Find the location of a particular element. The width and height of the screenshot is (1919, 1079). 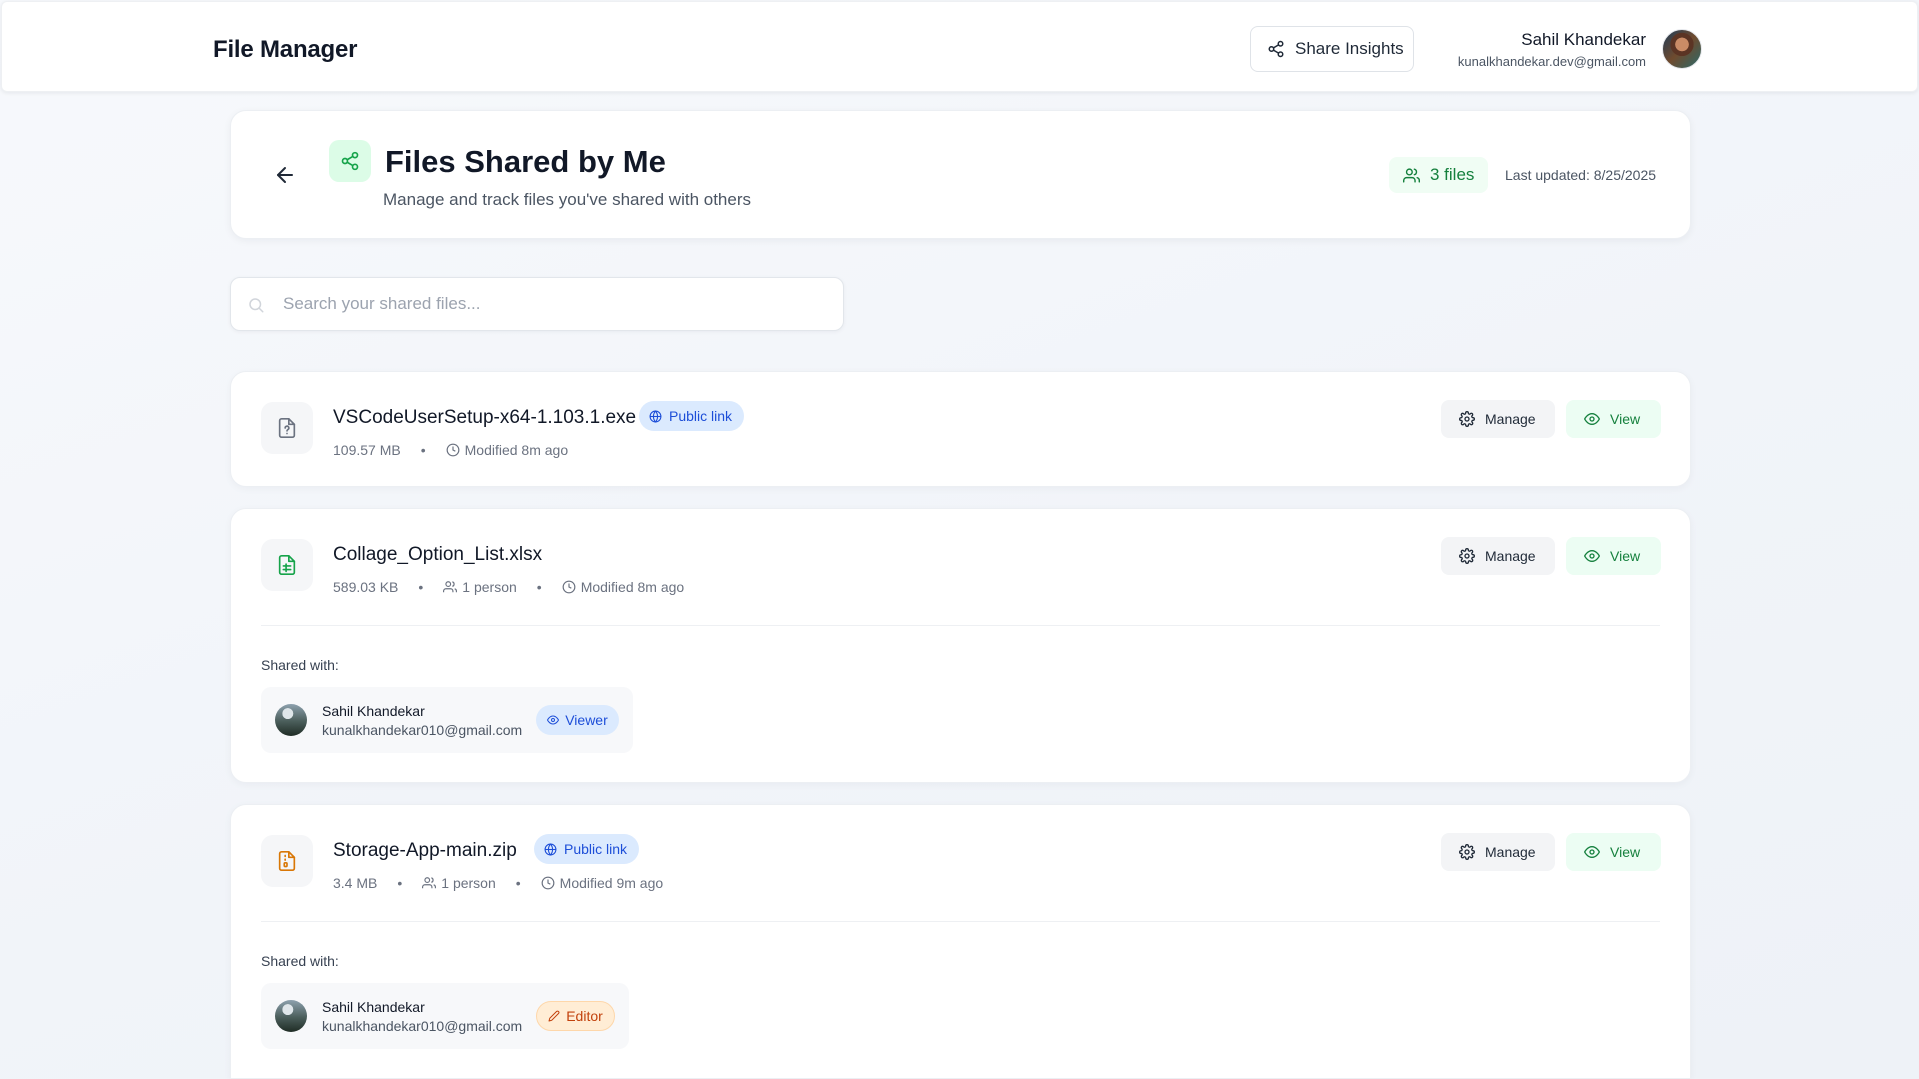

file-meta: 3.4 MB • 1 person • Modified 9m ago is located at coordinates (498, 883).